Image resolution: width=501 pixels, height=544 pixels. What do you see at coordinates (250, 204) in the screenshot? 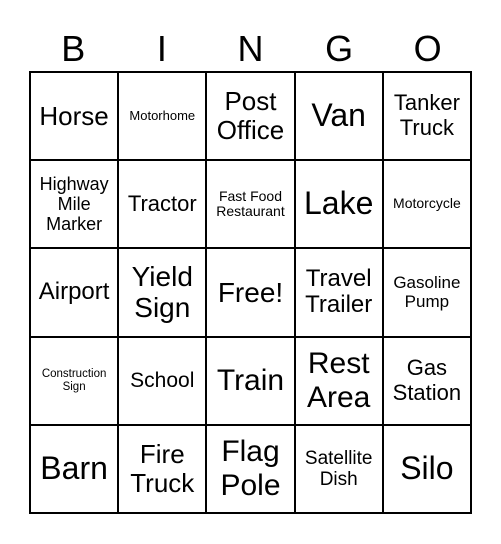
I see `bingo-cell: Fast Food Restaurant` at bounding box center [250, 204].